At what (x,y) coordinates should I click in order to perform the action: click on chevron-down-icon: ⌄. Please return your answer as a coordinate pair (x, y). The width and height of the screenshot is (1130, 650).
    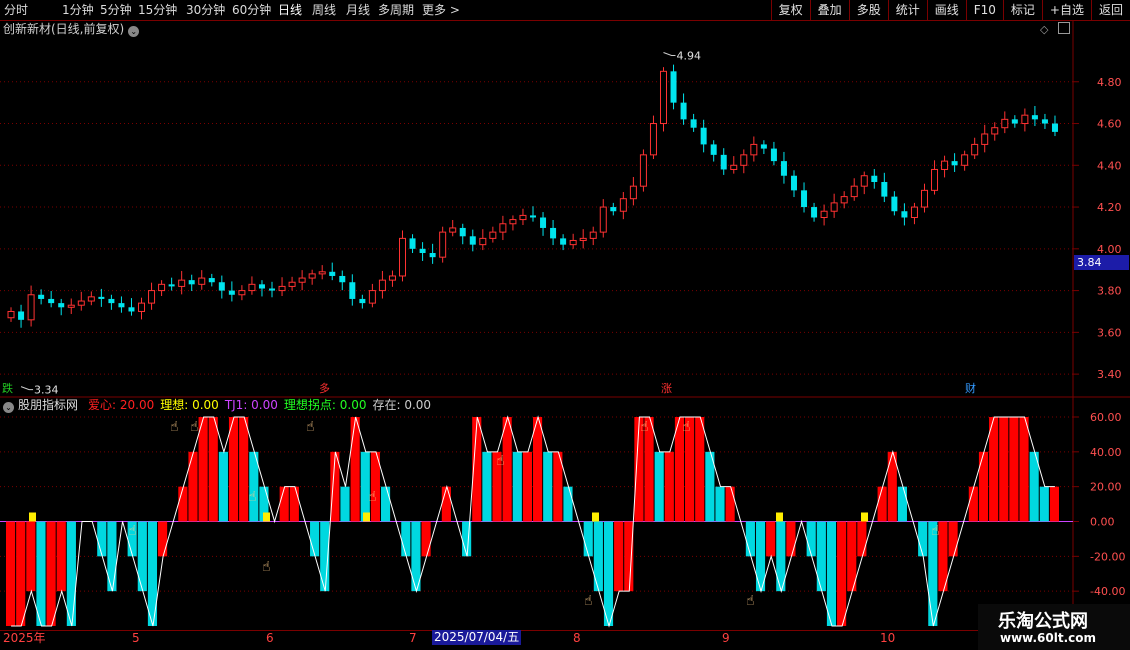
    Looking at the image, I should click on (8, 407).